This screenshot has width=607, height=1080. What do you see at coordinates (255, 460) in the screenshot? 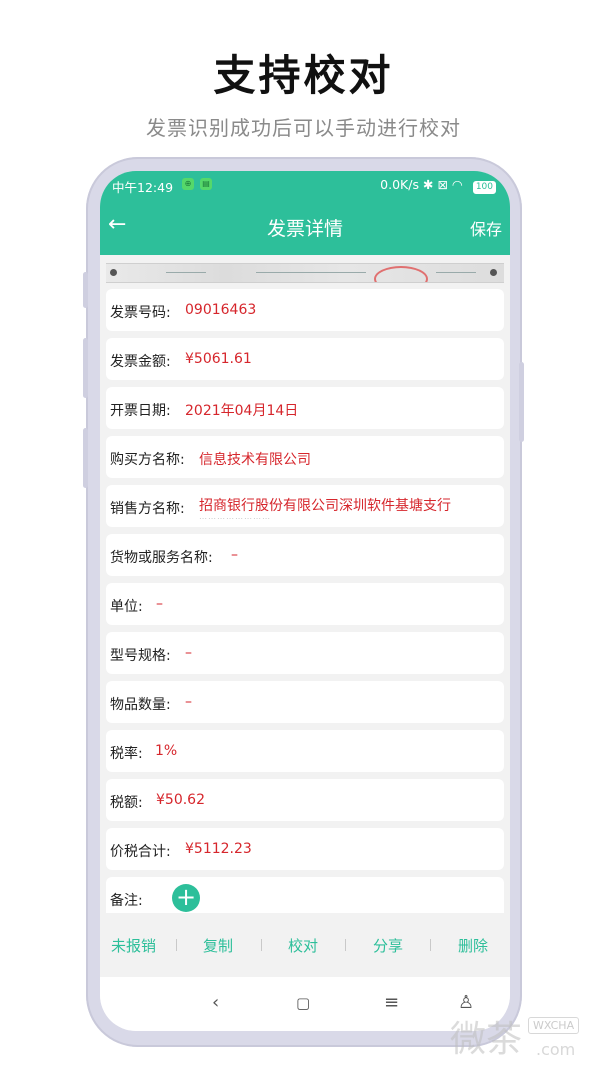
I see `field-value: 信息技术有限公司` at bounding box center [255, 460].